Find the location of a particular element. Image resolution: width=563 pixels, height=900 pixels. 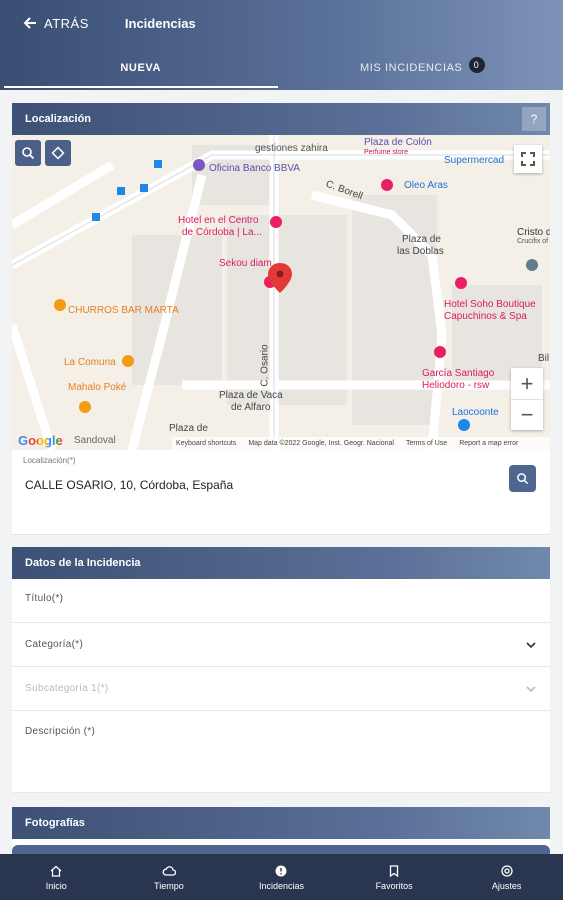

map-label: Laocoonte is located at coordinates (475, 412).